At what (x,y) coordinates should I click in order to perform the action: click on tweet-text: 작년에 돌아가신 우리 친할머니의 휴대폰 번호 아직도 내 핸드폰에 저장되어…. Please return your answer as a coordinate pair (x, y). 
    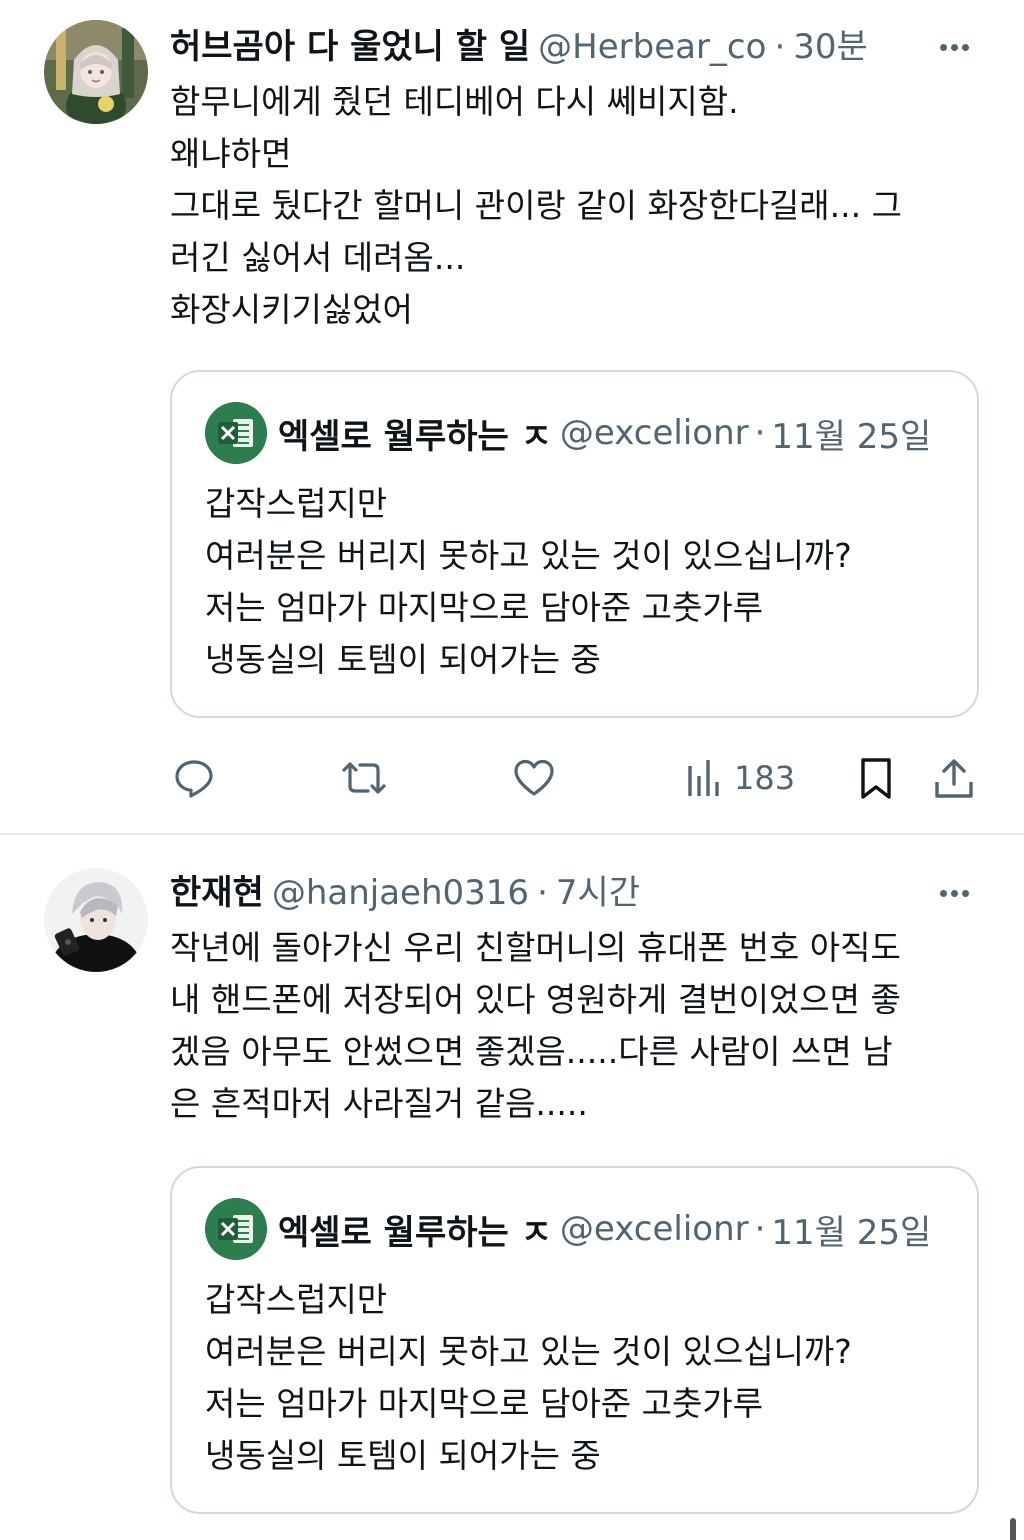
    Looking at the image, I should click on (575, 1026).